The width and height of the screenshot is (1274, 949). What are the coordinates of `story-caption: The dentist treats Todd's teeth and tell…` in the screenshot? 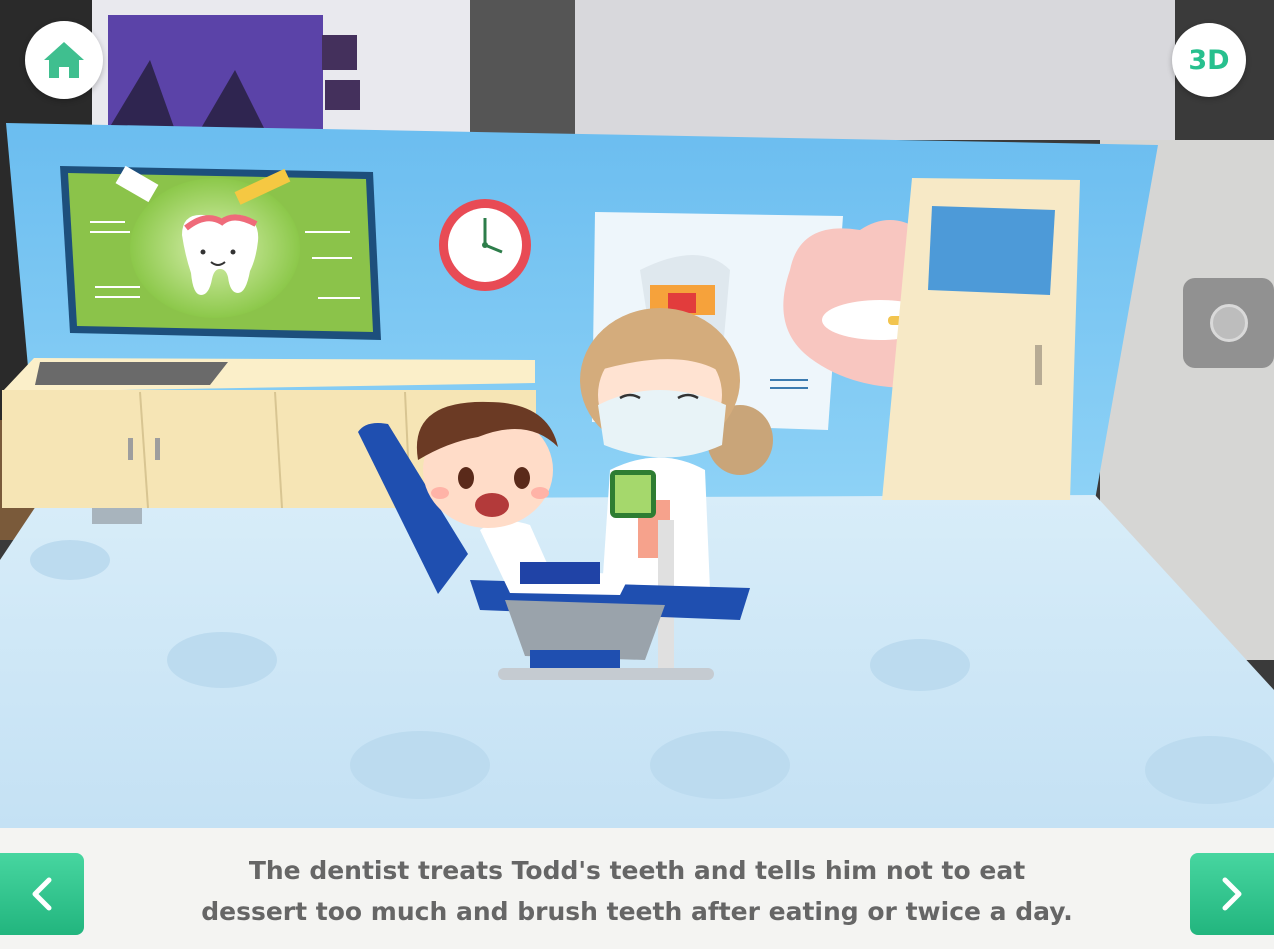 It's located at (637, 891).